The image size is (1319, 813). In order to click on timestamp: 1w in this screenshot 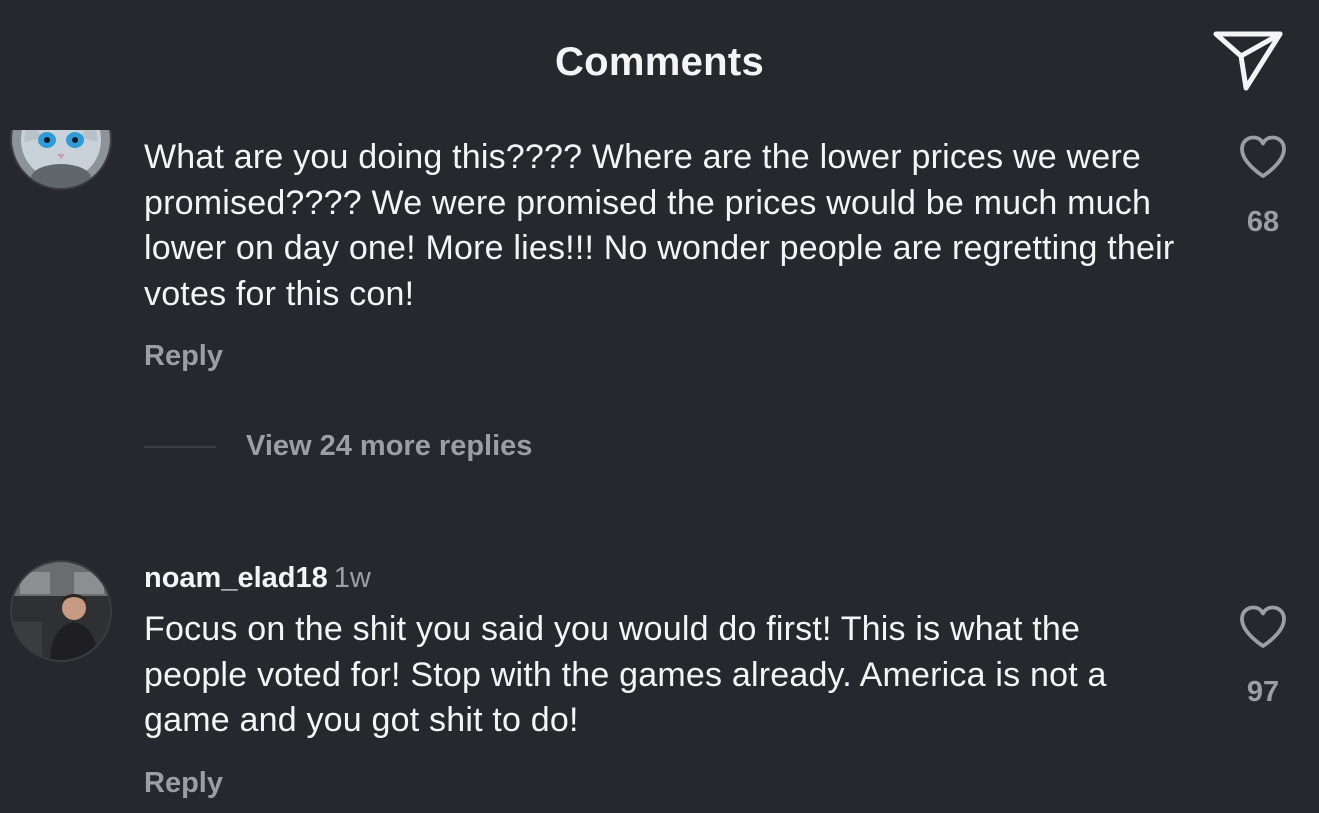, I will do `click(352, 578)`.